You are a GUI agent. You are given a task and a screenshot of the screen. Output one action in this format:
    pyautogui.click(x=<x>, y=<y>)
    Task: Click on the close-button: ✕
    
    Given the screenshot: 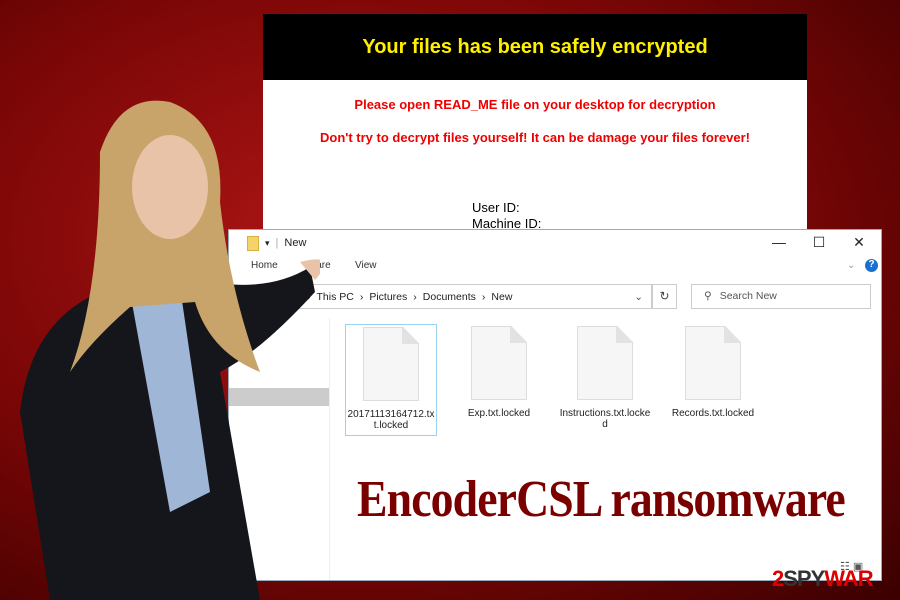 What is the action you would take?
    pyautogui.click(x=859, y=242)
    